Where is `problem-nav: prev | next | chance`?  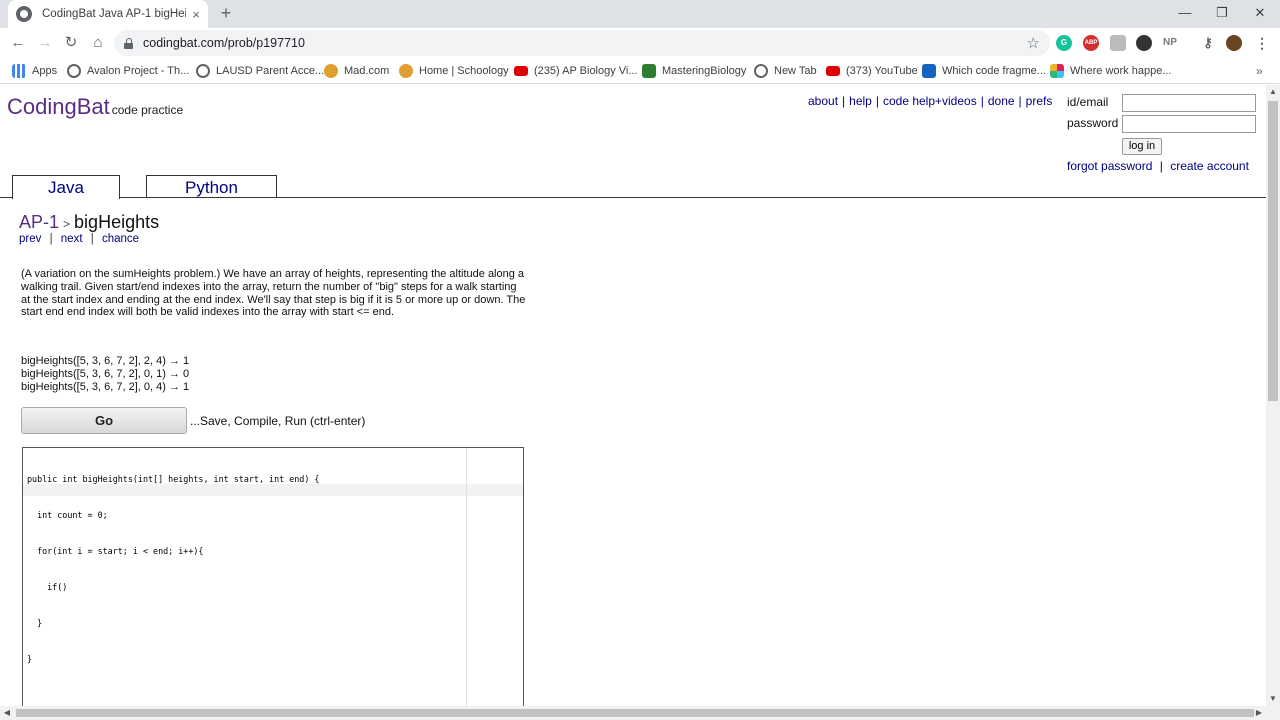 problem-nav: prev | next | chance is located at coordinates (79, 239).